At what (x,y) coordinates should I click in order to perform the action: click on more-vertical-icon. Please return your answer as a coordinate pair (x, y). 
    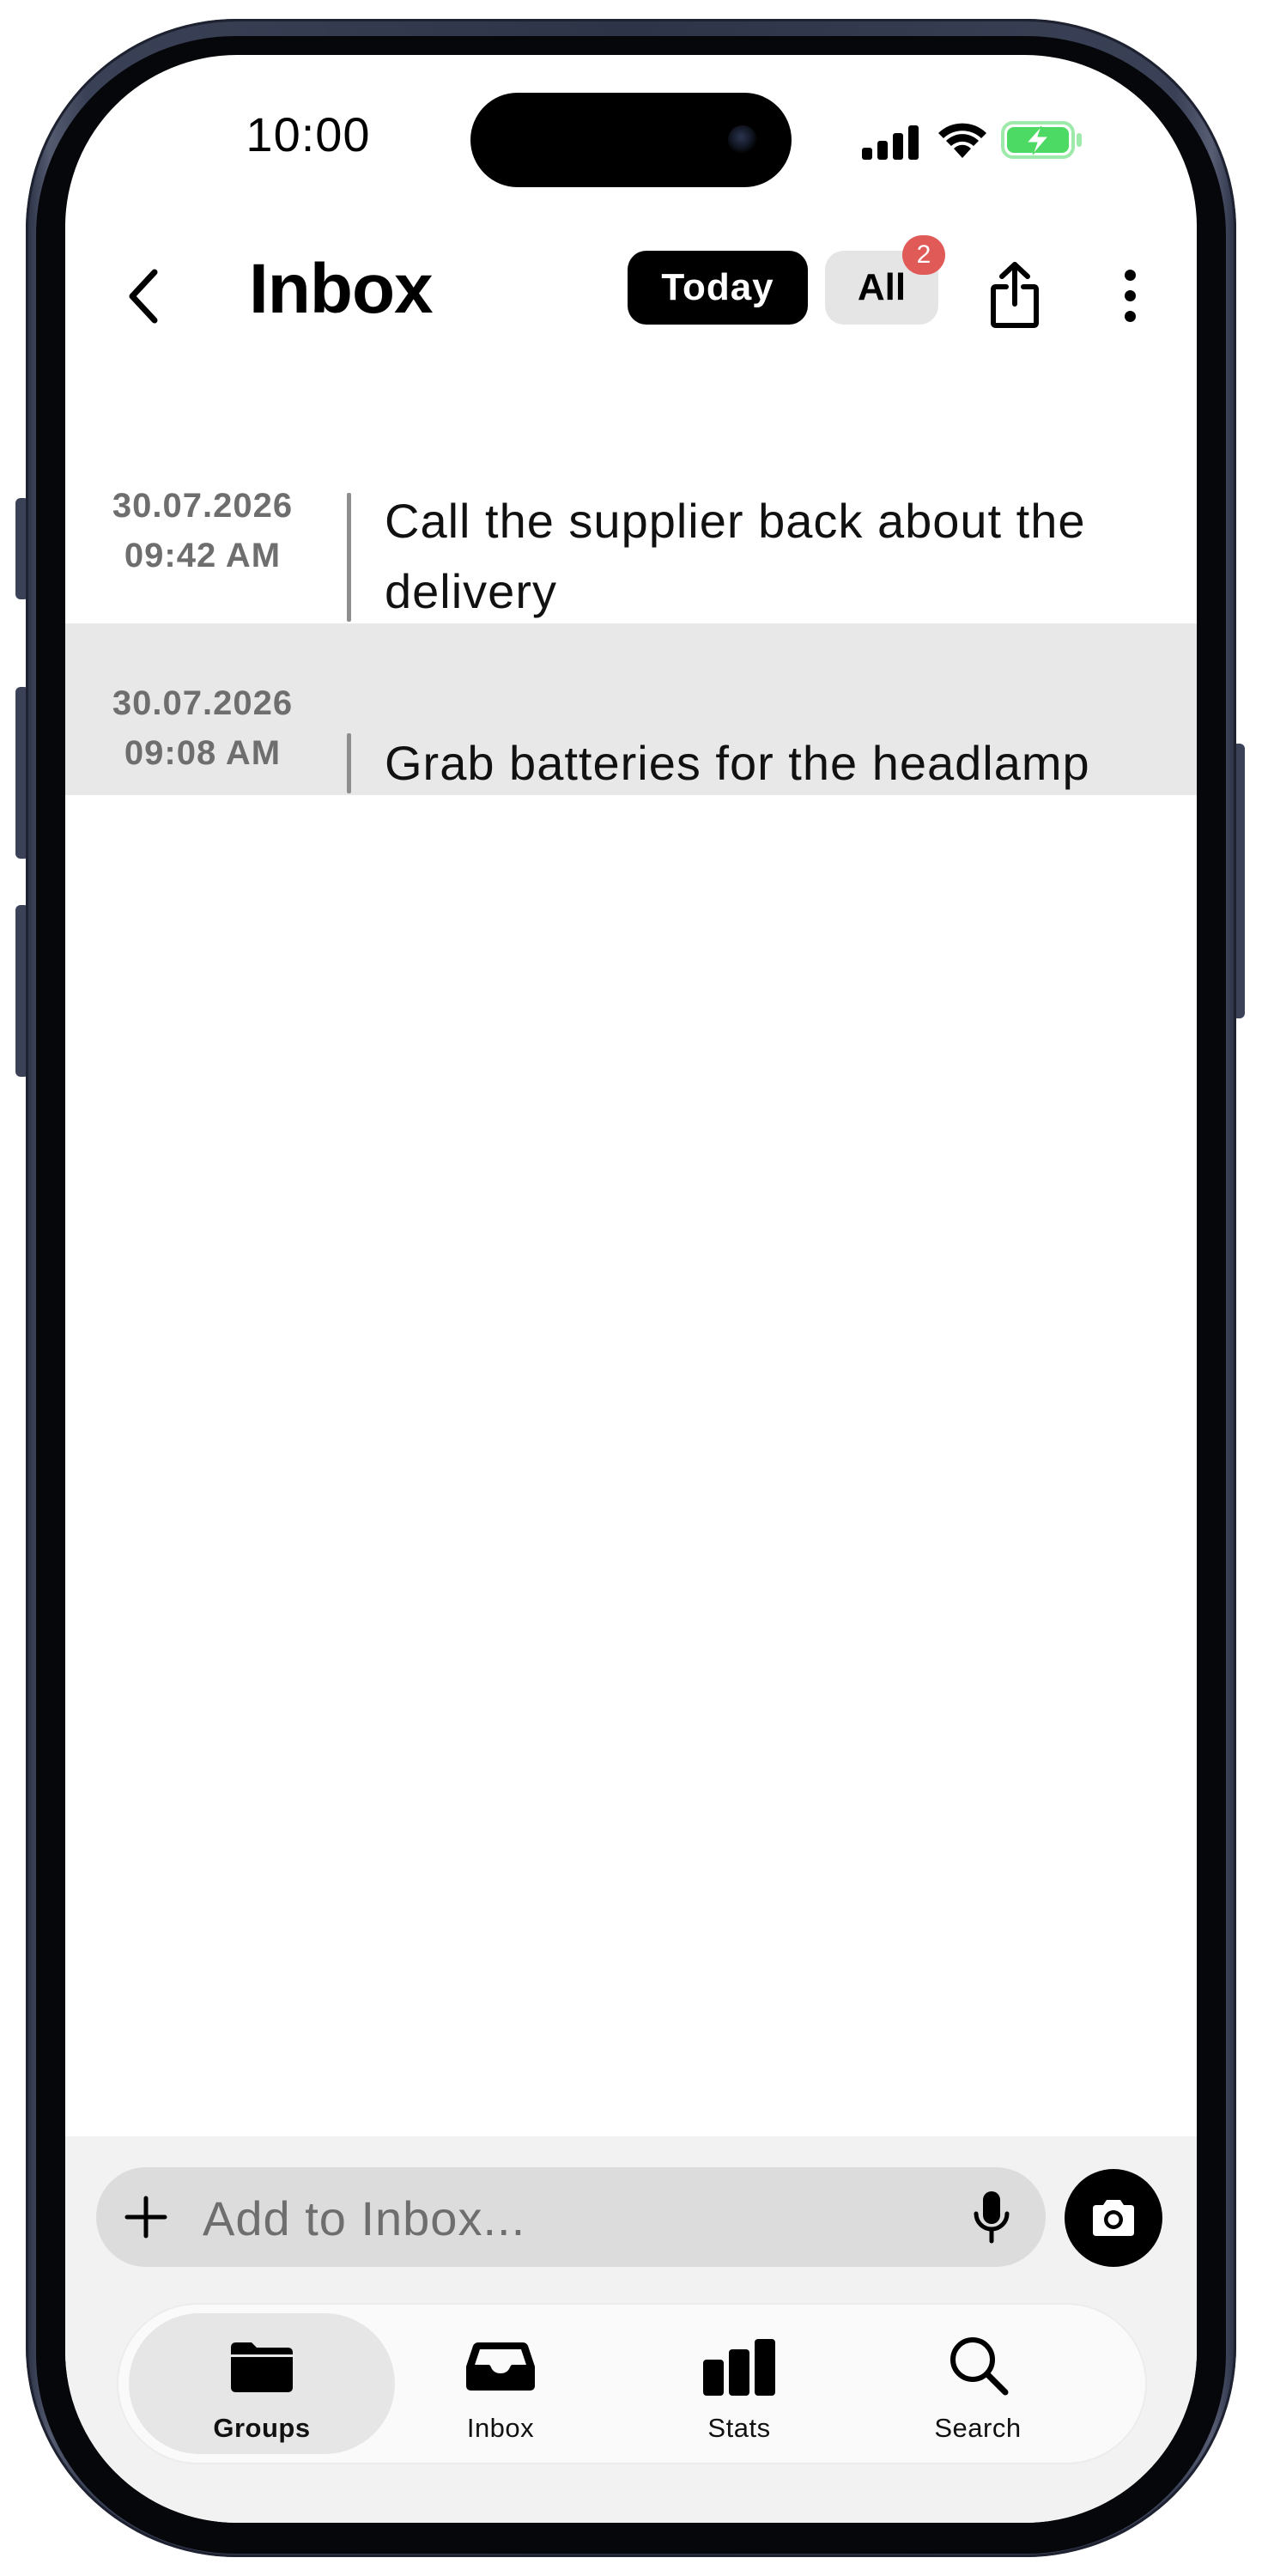
    Looking at the image, I should click on (1130, 275).